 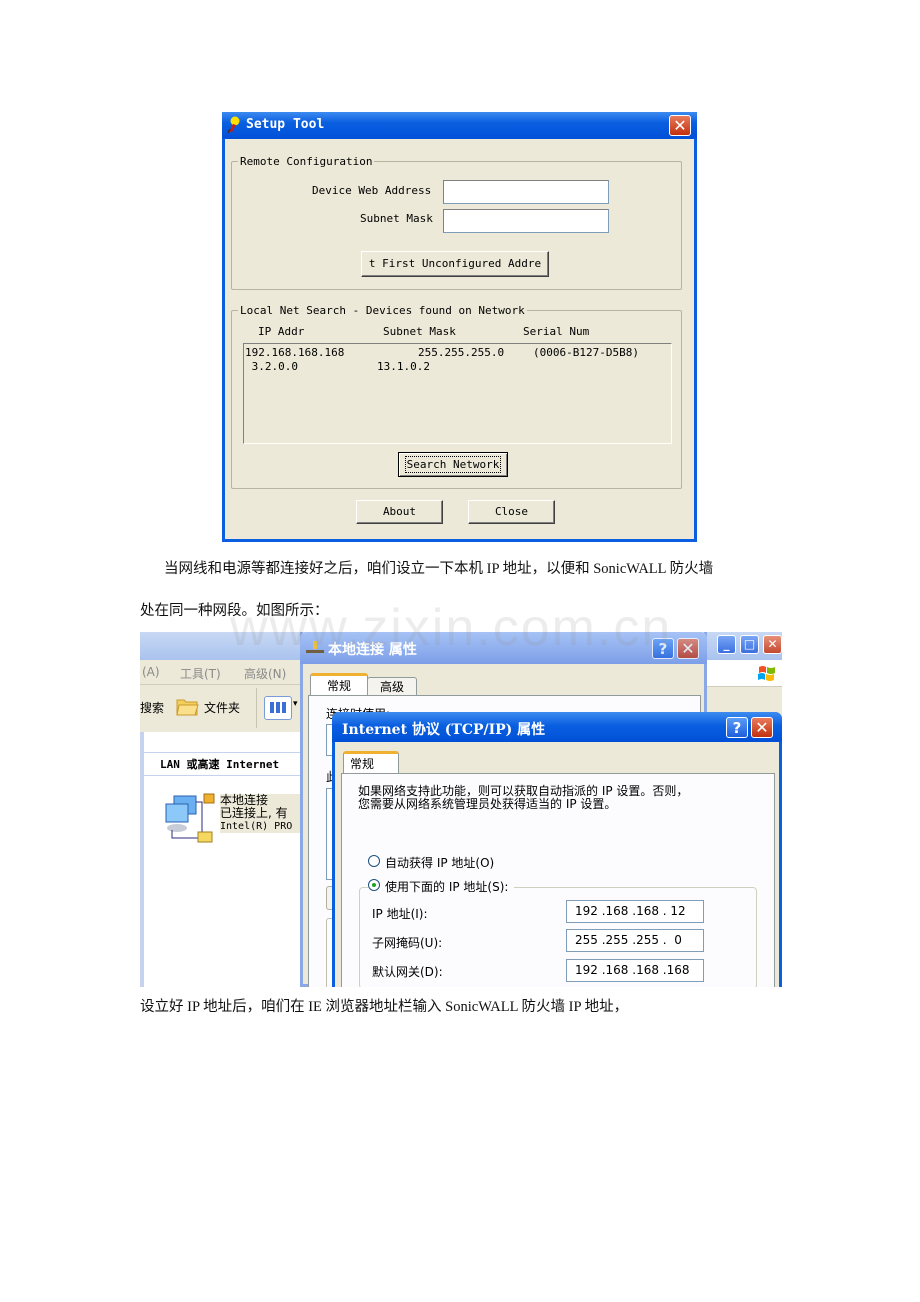 What do you see at coordinates (526, 192) in the screenshot?
I see `device-web-address-input` at bounding box center [526, 192].